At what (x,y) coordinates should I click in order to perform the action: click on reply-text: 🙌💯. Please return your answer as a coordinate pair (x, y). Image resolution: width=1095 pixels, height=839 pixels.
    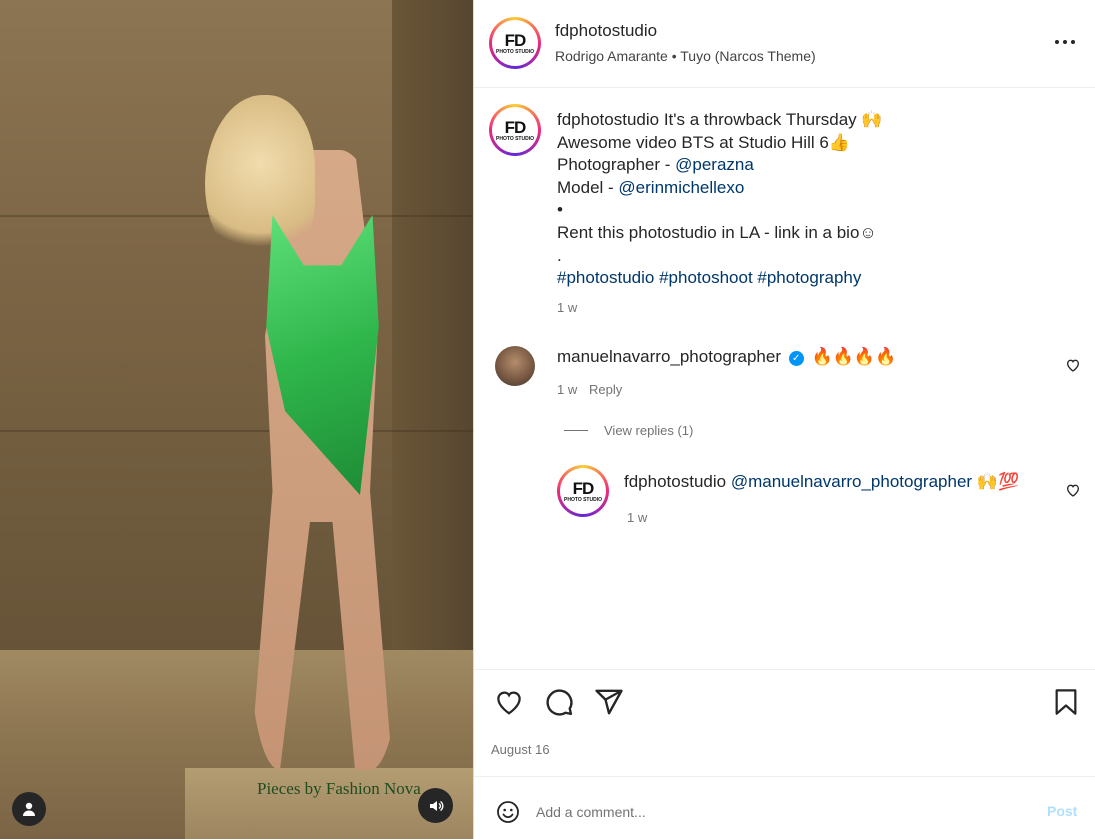
    Looking at the image, I should click on (998, 481).